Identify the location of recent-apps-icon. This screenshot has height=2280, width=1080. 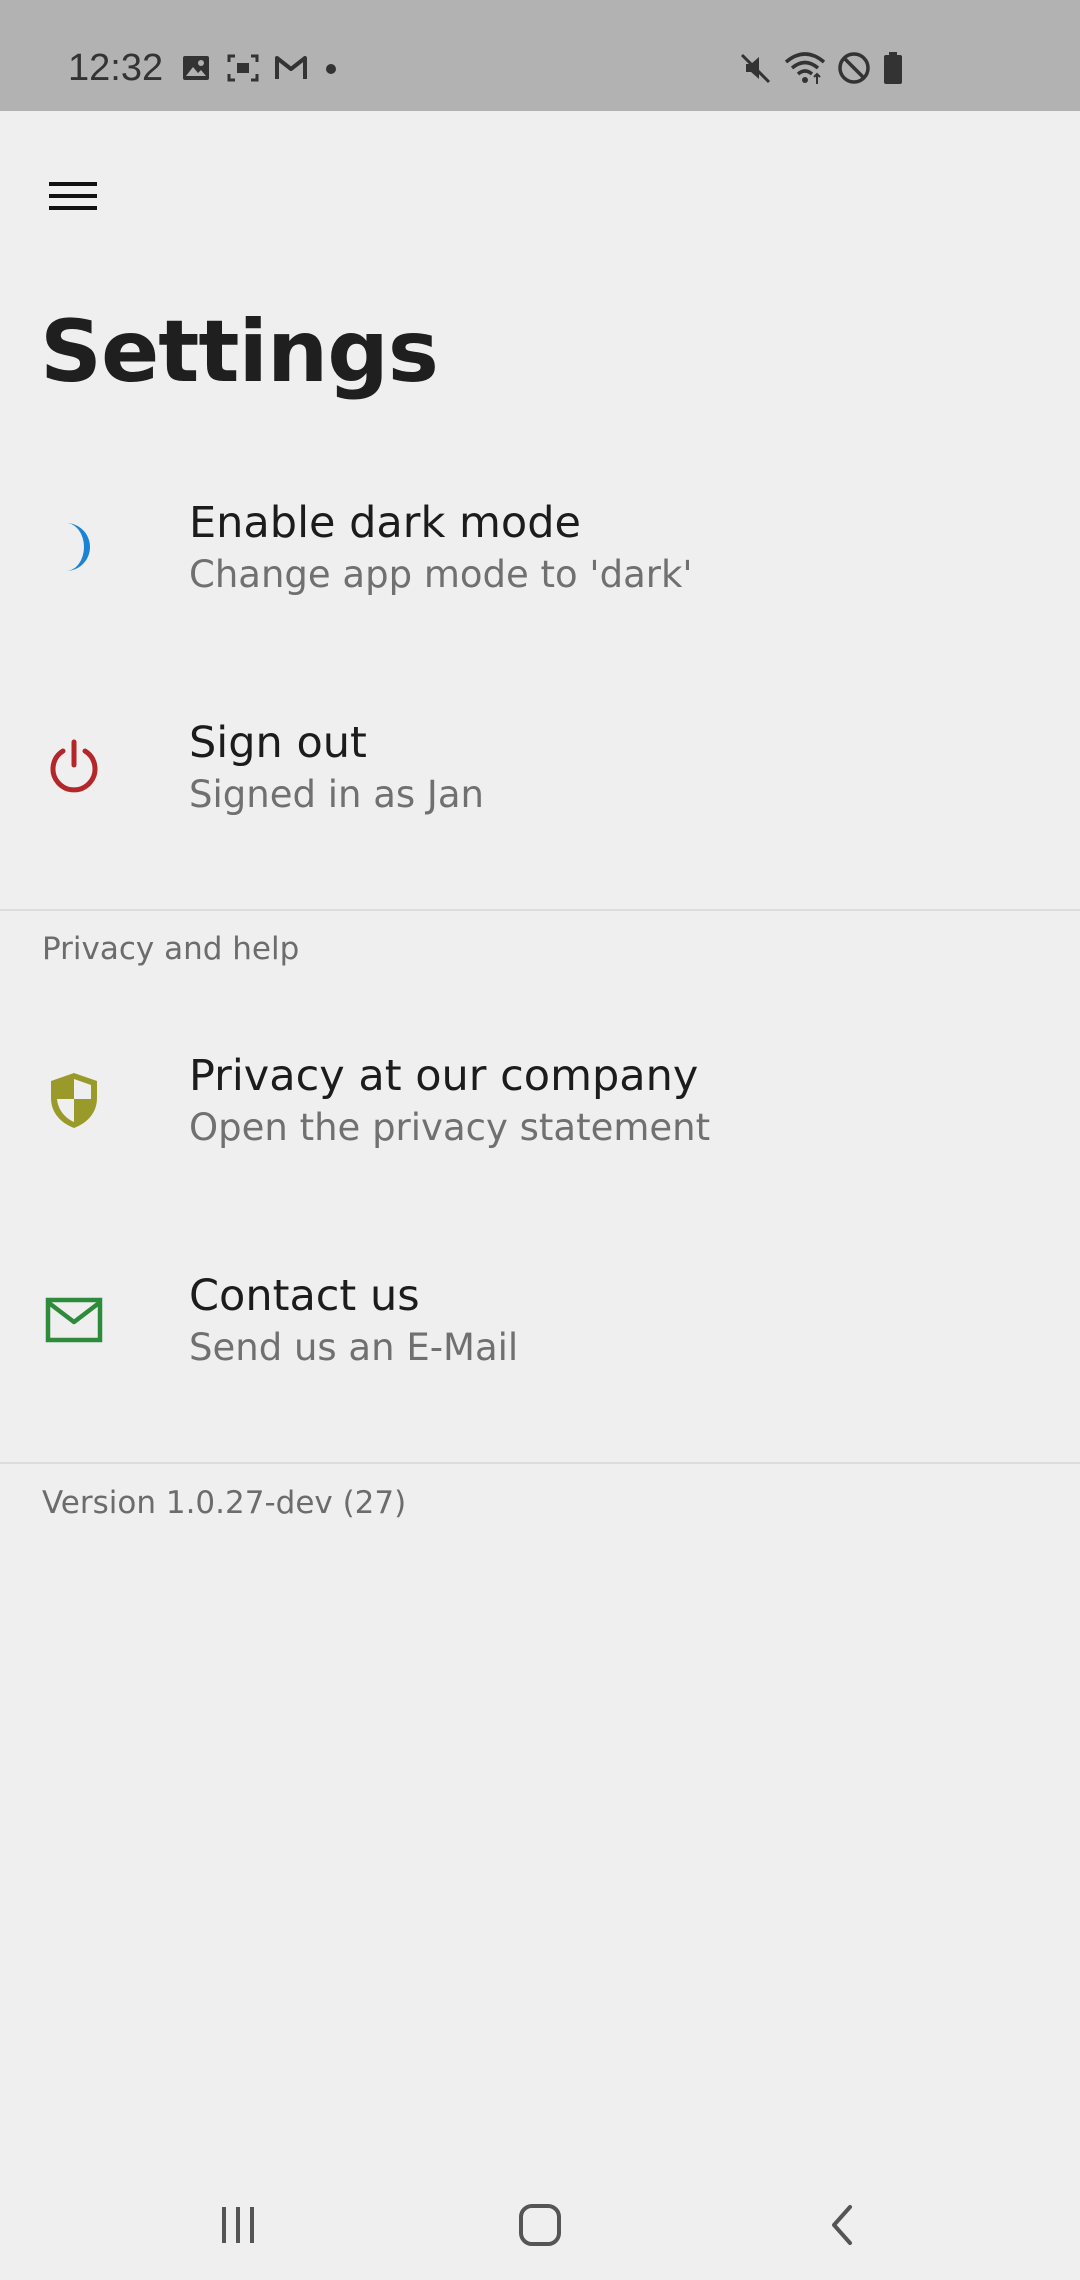
(238, 2227).